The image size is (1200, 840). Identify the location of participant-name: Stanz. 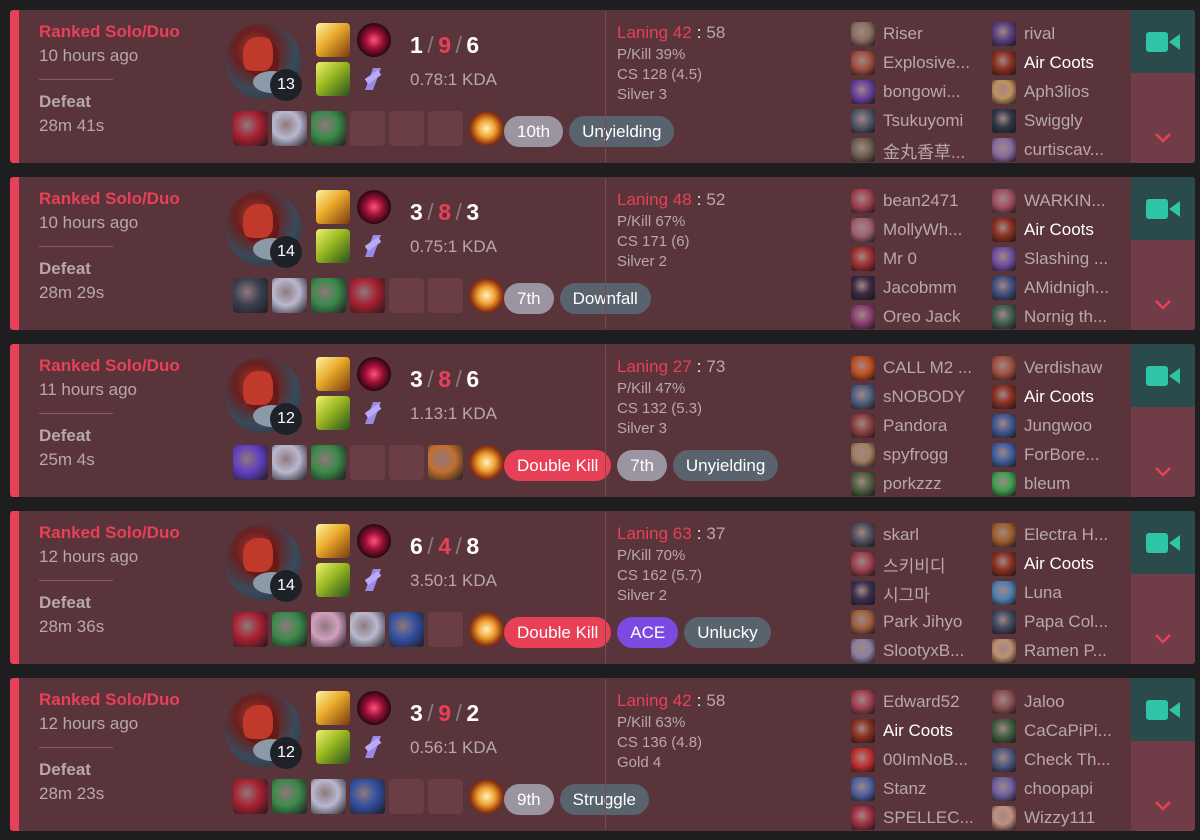
(904, 789).